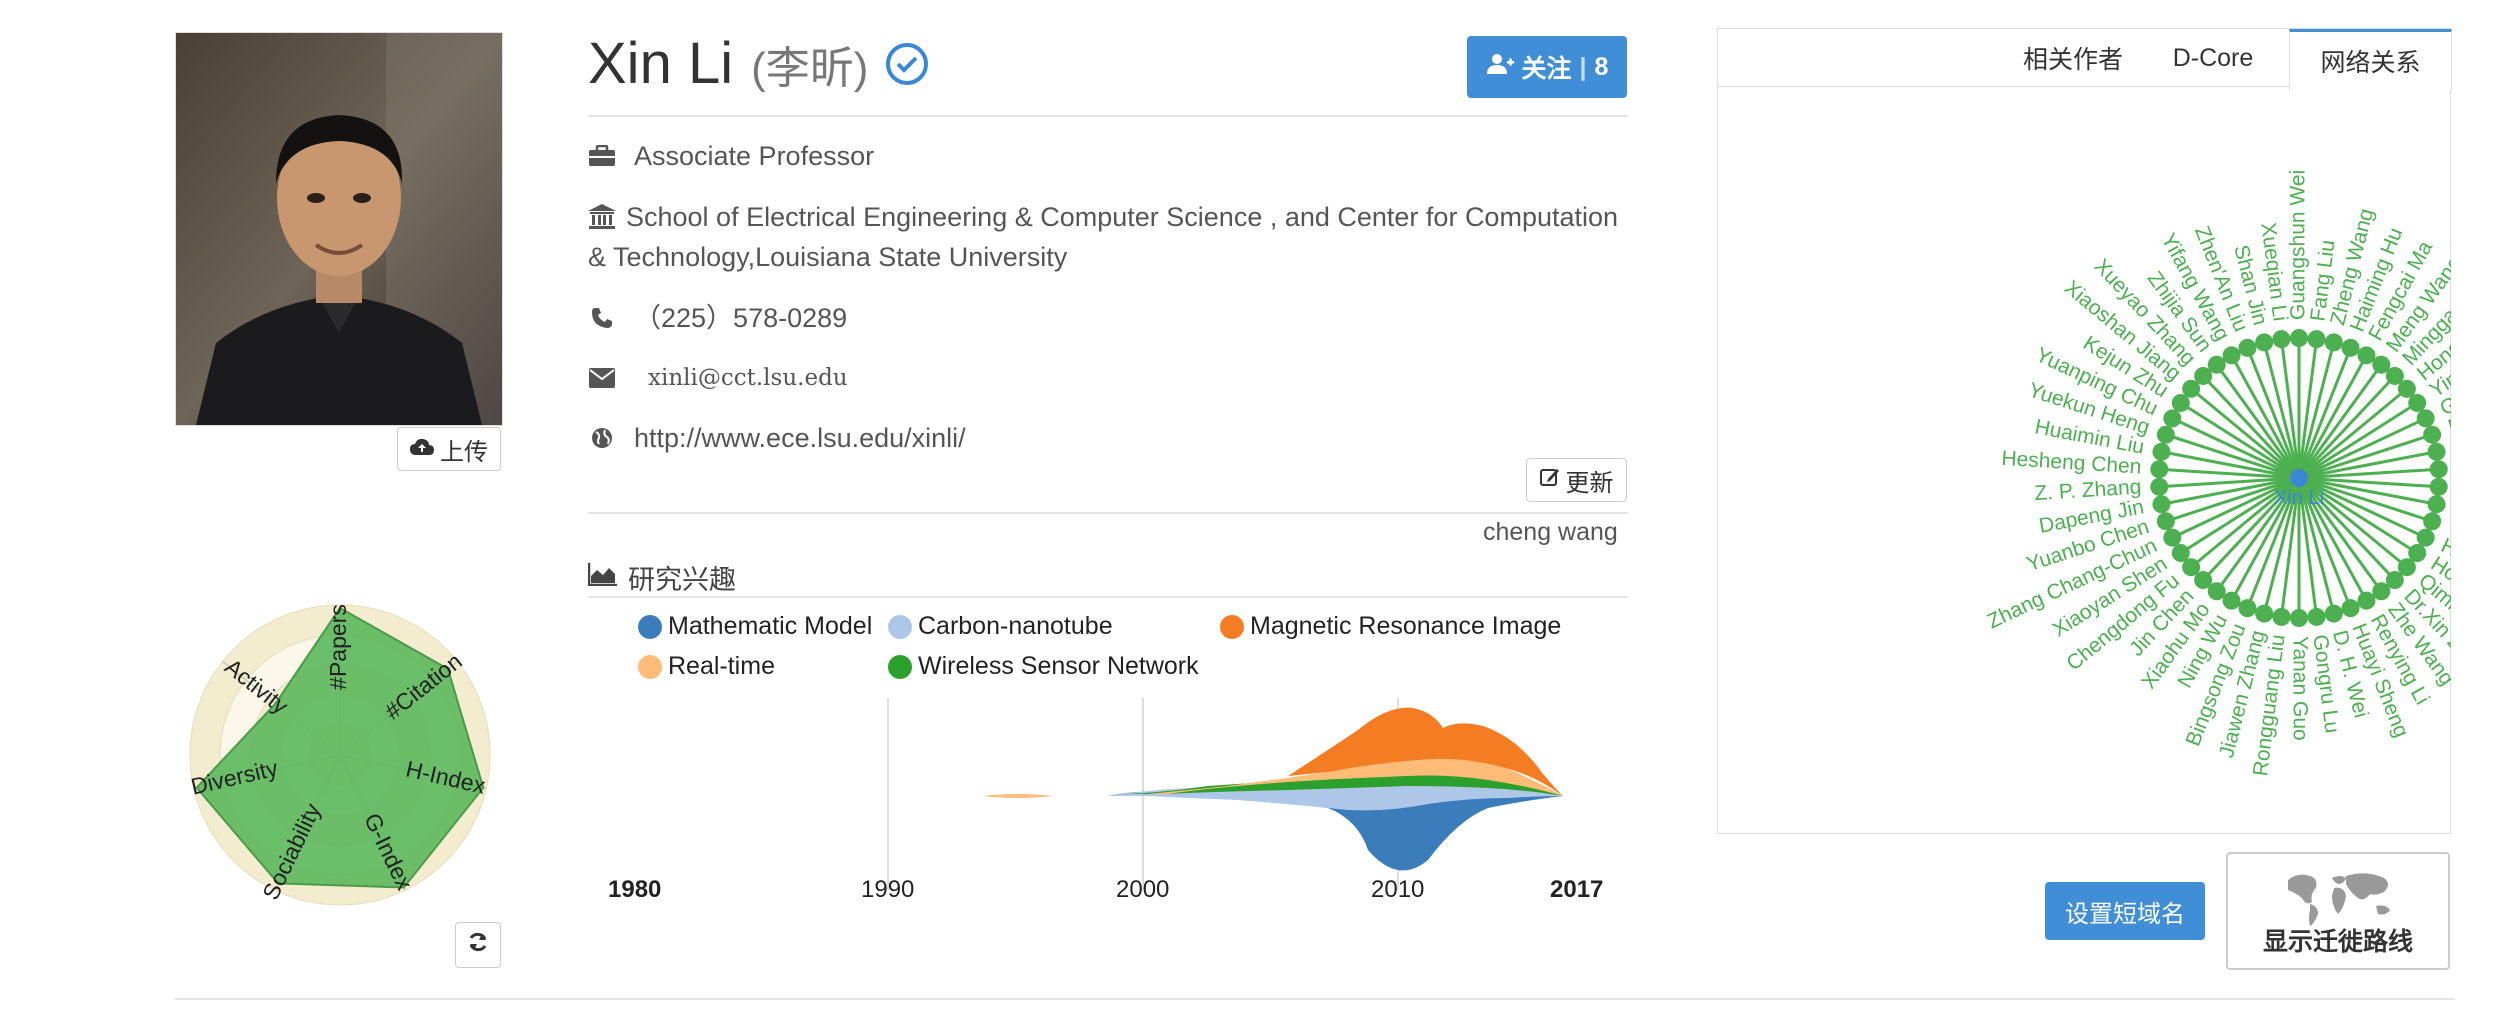 This screenshot has height=1030, width=2504. Describe the element at coordinates (706, 666) in the screenshot. I see `legend-item: Real-time` at that location.